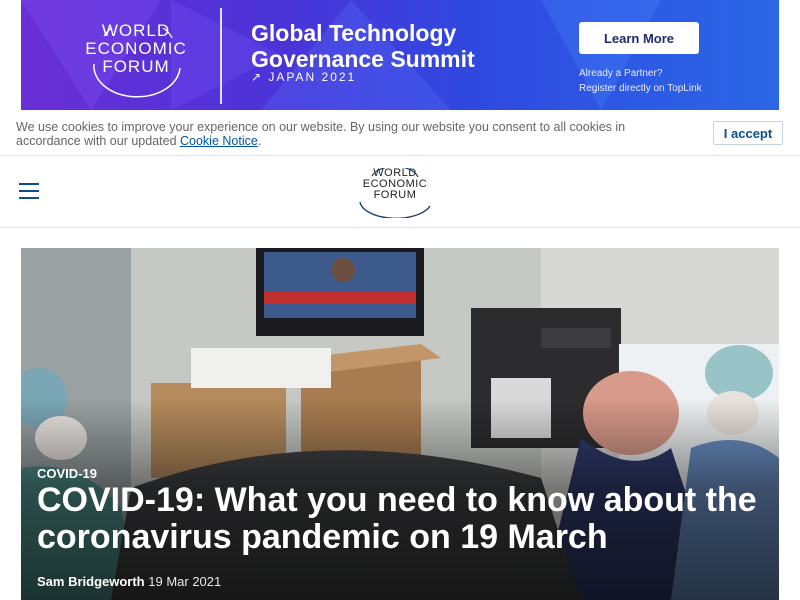 The height and width of the screenshot is (600, 800). I want to click on cookie-notice-link: Cookie Notice, so click(219, 141).